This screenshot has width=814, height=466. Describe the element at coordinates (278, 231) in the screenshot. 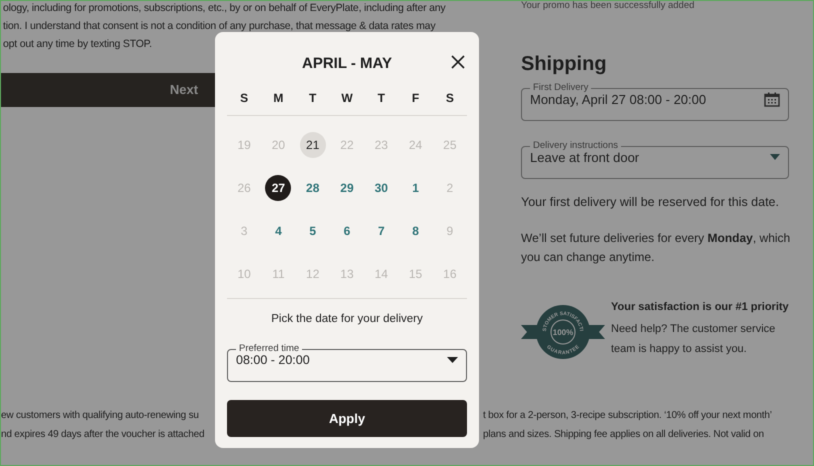

I see `calendar-day: 4` at that location.